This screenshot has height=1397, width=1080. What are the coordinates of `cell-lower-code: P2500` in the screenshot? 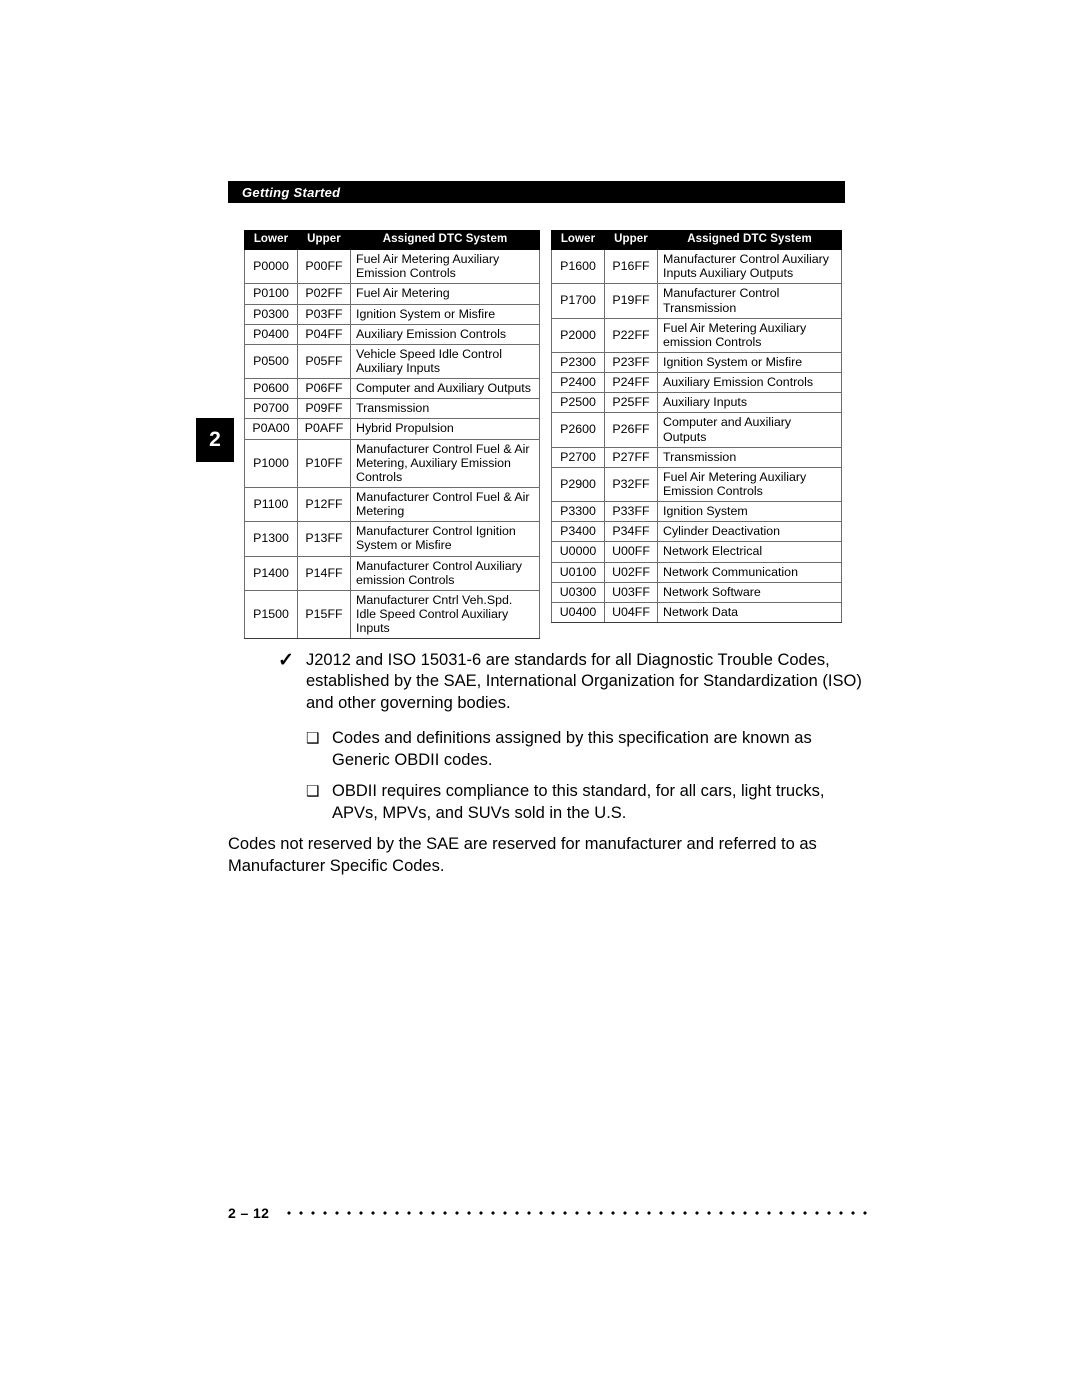 It's located at (578, 403).